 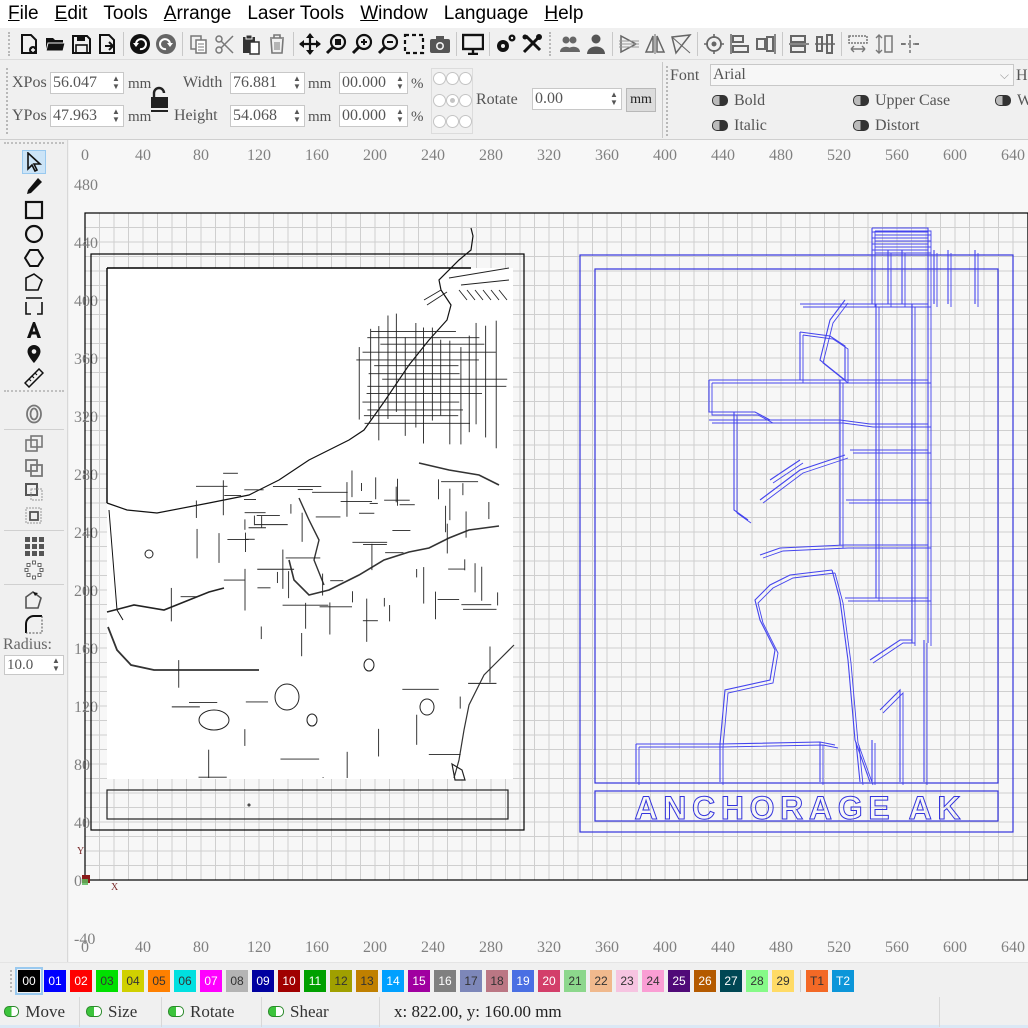 What do you see at coordinates (321, 1011) in the screenshot?
I see `shear-mode: Shear` at bounding box center [321, 1011].